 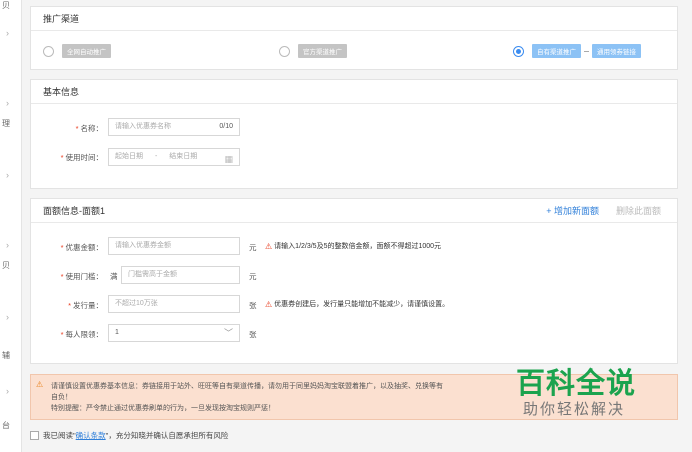 What do you see at coordinates (354, 38) in the screenshot?
I see `channel-panel: 推广渠道 全网自动推广 官方渠道推广 自有渠道推广 通用领券链接` at bounding box center [354, 38].